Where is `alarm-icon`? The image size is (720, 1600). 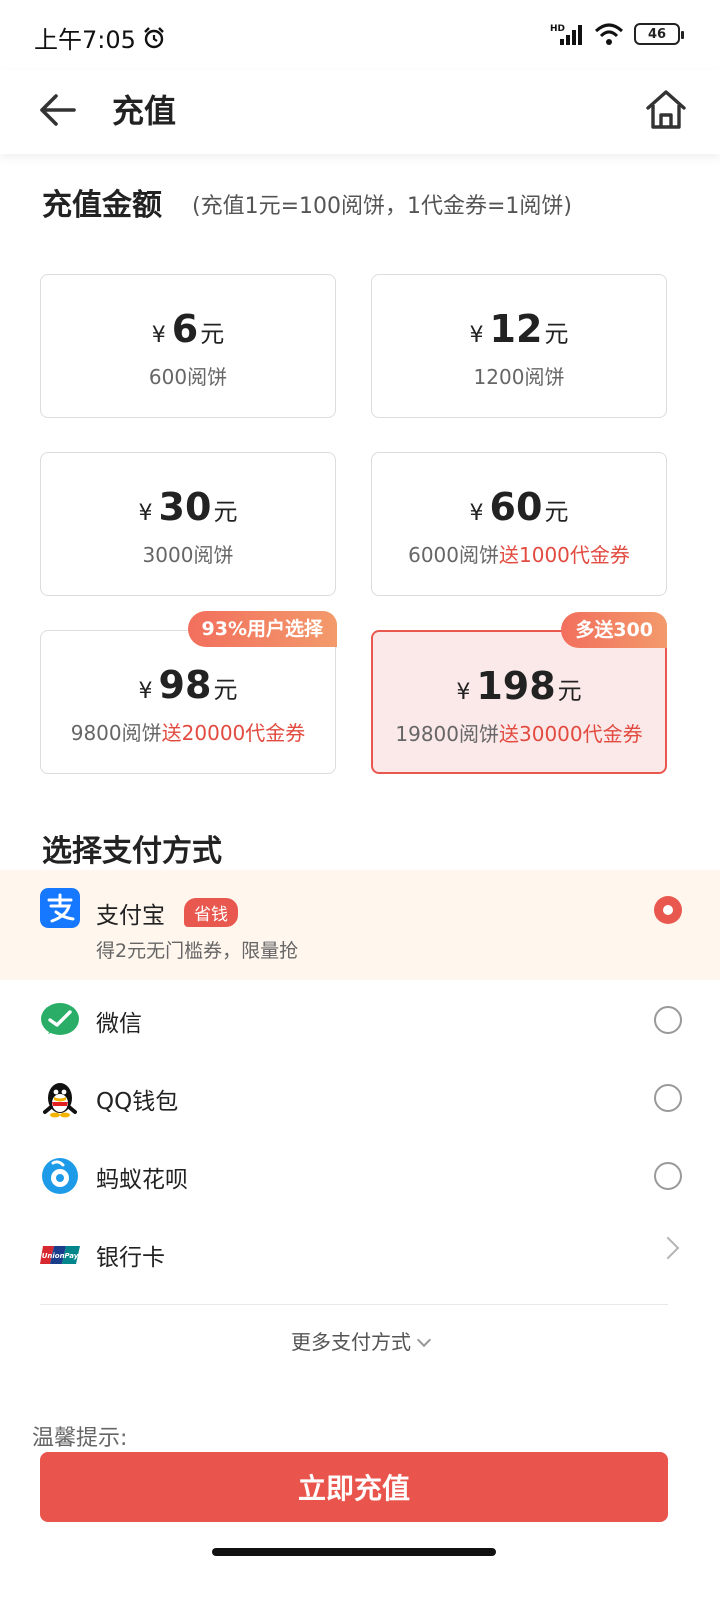 alarm-icon is located at coordinates (154, 37).